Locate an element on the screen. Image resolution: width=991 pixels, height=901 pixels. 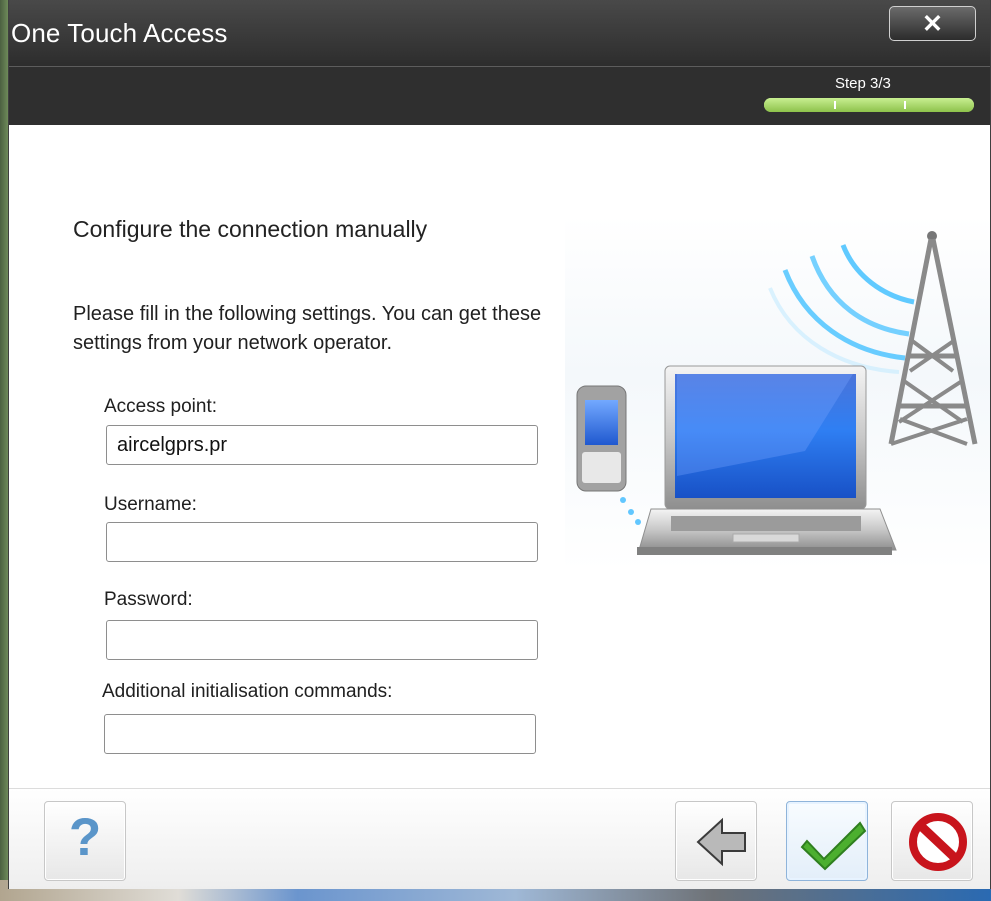
username-input is located at coordinates (322, 542).